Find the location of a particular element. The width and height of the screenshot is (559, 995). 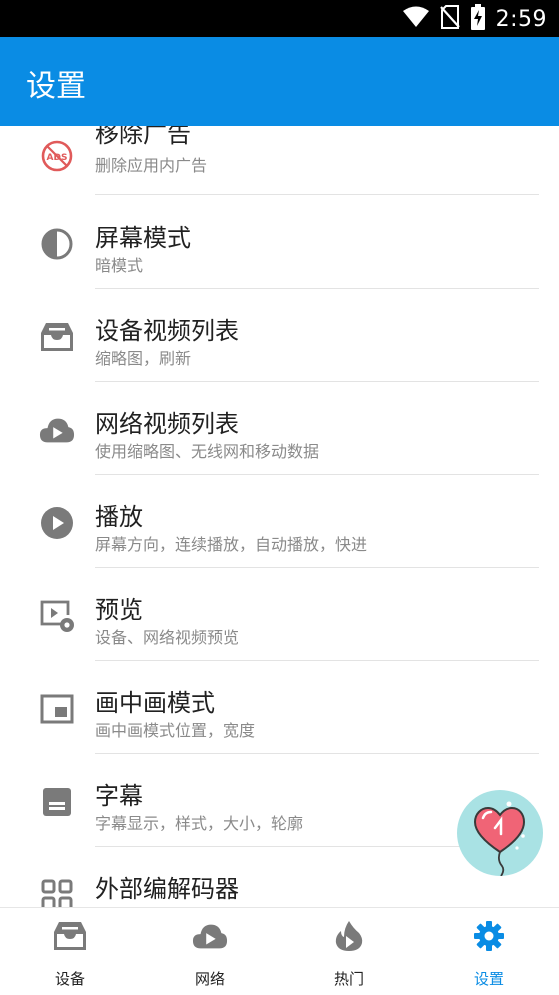

balloon-fab is located at coordinates (500, 833).